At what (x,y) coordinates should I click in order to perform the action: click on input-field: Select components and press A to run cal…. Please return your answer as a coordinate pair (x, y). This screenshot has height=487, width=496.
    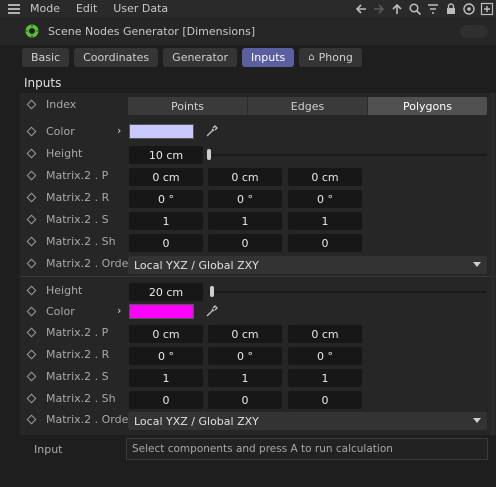
    Looking at the image, I should click on (307, 449).